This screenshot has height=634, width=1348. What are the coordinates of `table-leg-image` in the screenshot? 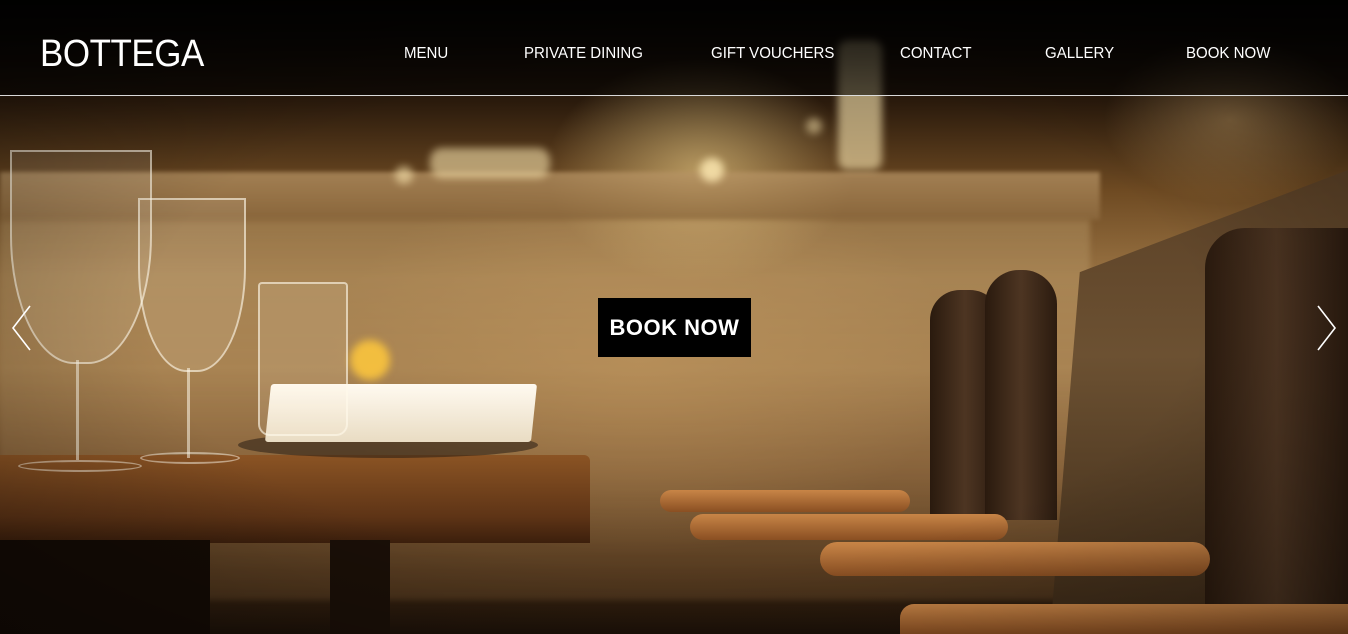 It's located at (360, 587).